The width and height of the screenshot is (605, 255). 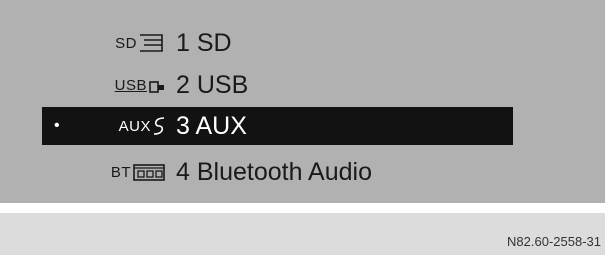 I want to click on aux-icon: AUX, so click(x=125, y=126).